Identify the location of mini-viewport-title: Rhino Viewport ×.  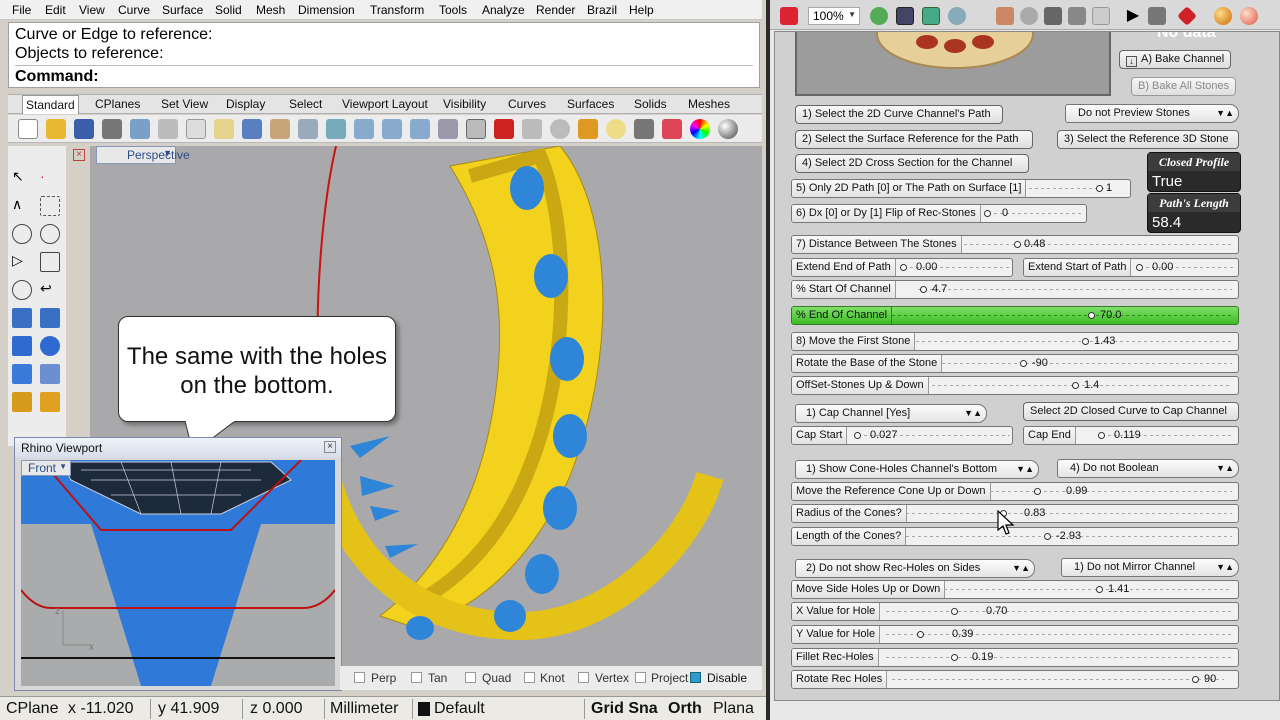
(178, 448).